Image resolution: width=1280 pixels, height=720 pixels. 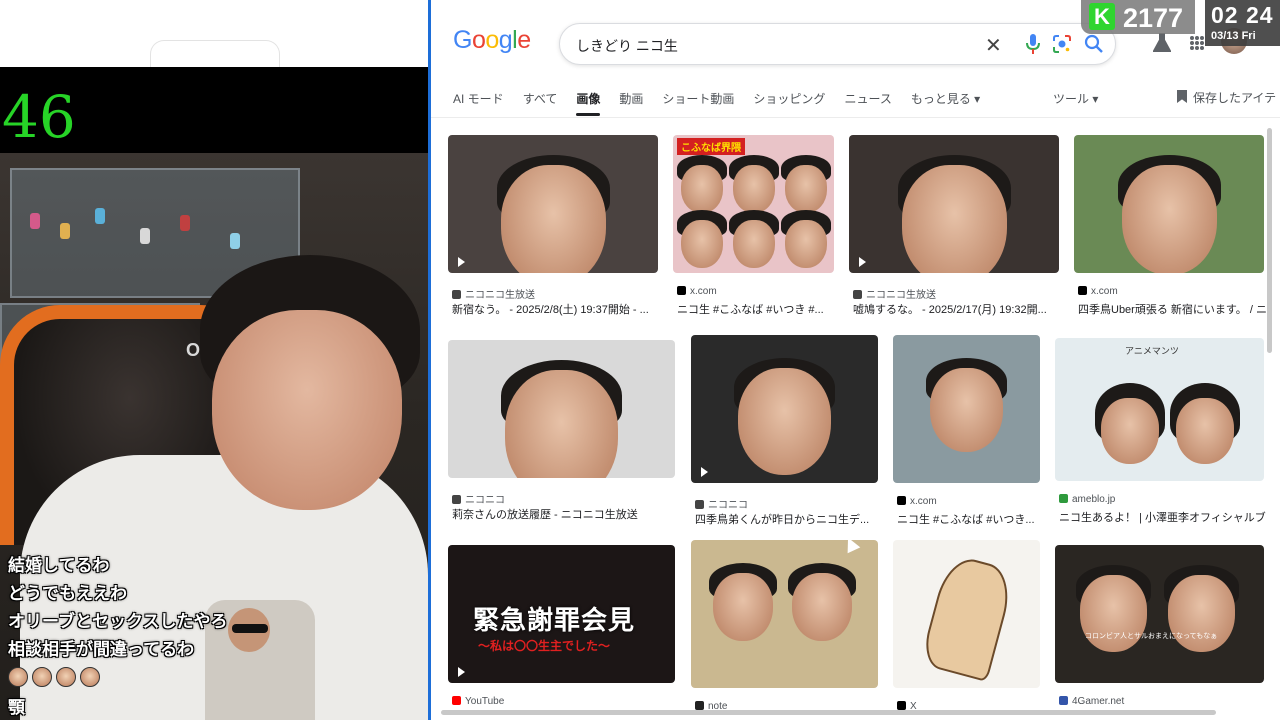 I want to click on result-thumbnail: コロンビア人とサルおまえになってもなぁ, so click(x=1159, y=614).